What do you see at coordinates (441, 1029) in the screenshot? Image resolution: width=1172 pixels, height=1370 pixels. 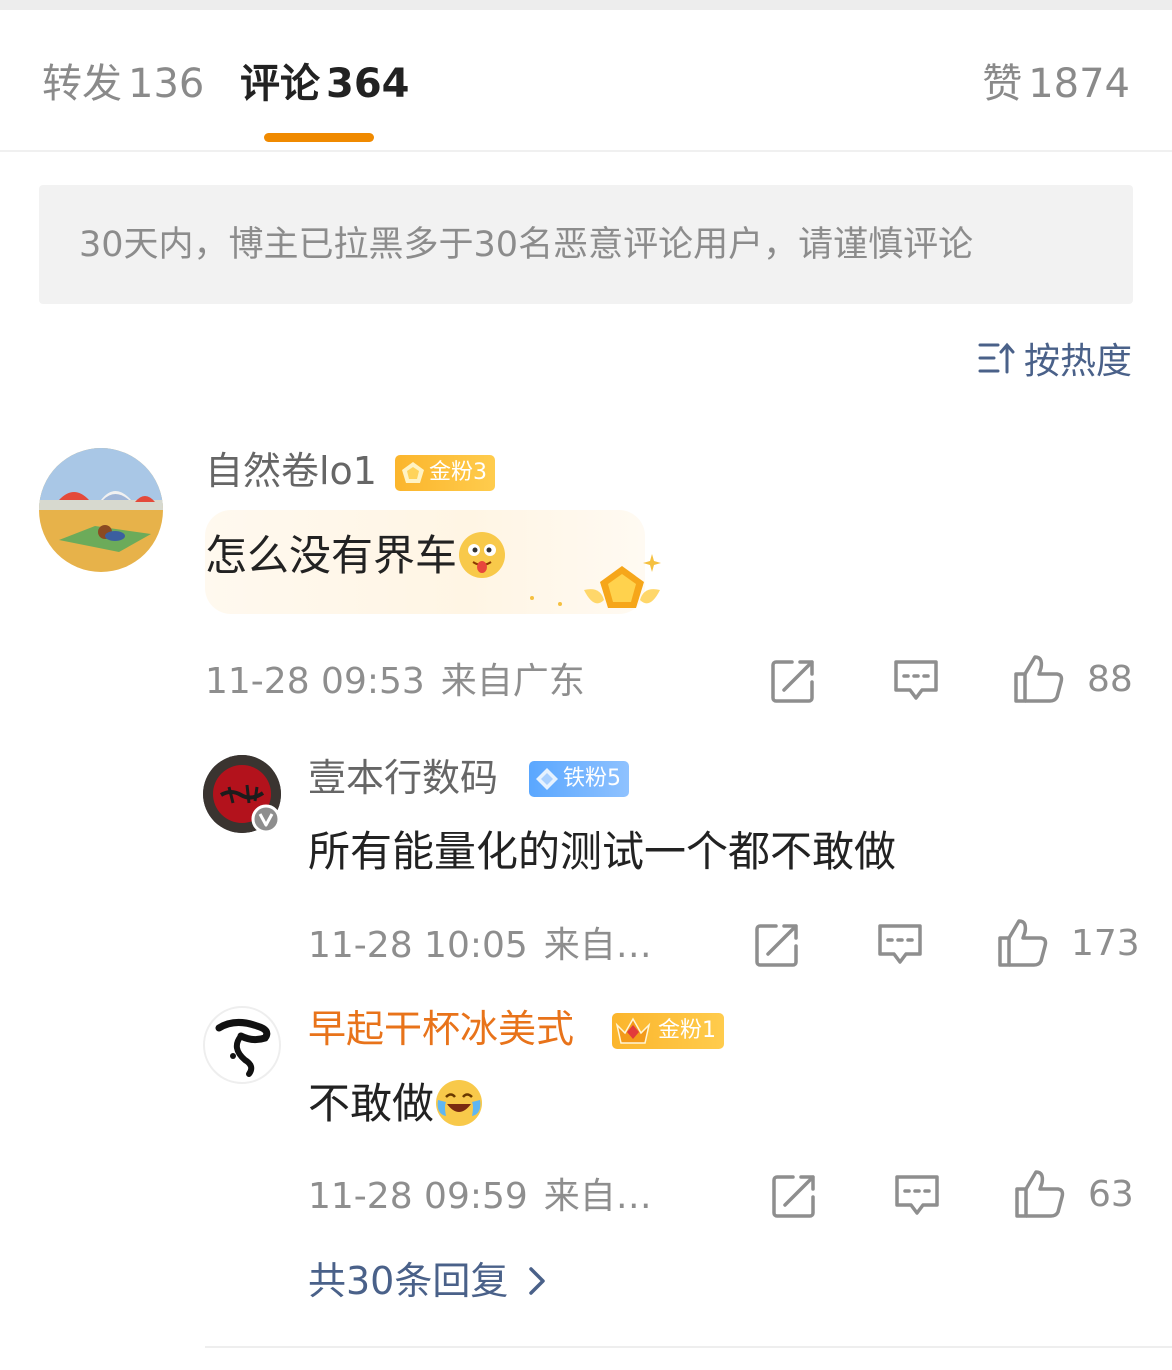 I see `reply-username: 早起干杯冰美式` at bounding box center [441, 1029].